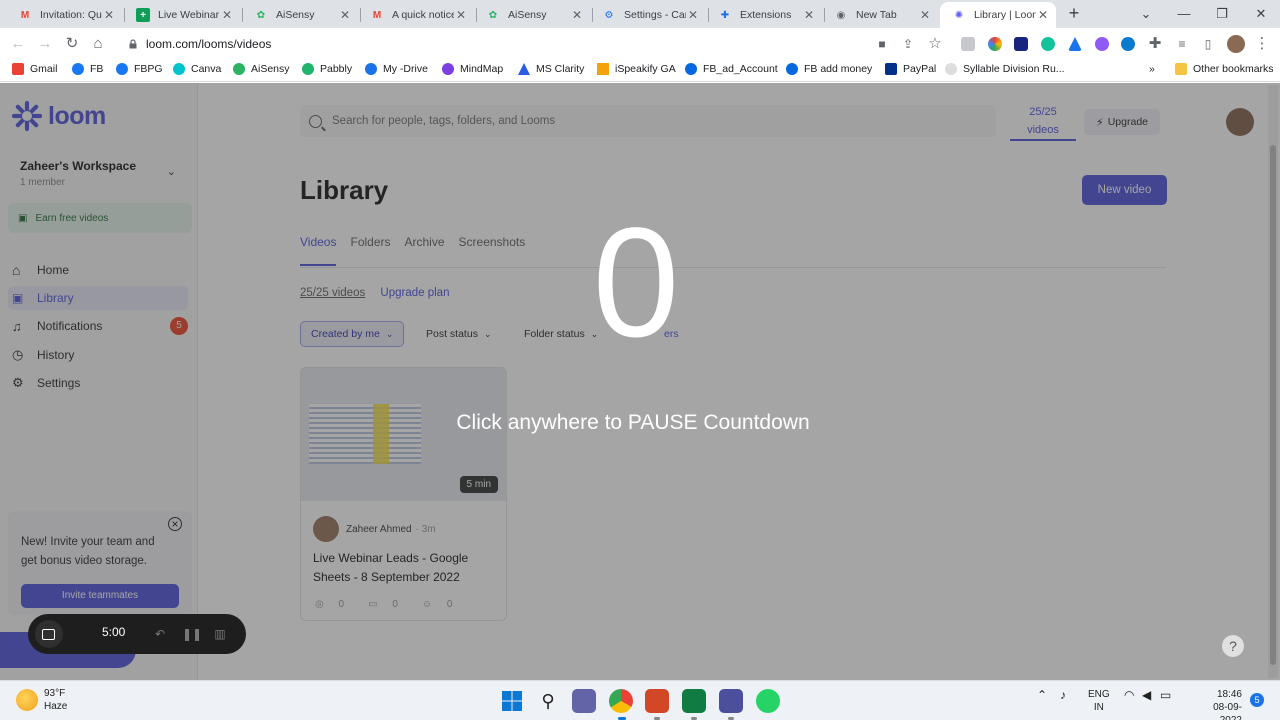 The image size is (1280, 720). Describe the element at coordinates (209, 44) in the screenshot. I see `url-text: loom.com/looms/videos` at that location.